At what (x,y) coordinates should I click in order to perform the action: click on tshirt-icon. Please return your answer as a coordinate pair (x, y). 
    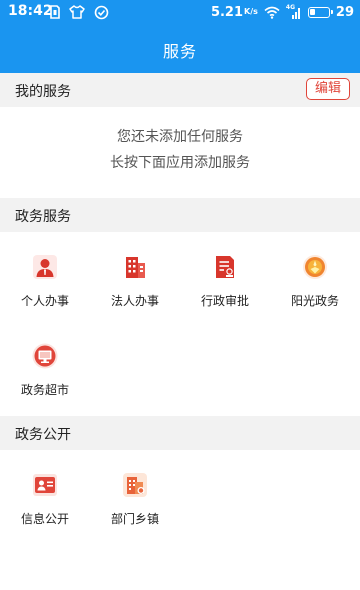
    Looking at the image, I should click on (77, 12).